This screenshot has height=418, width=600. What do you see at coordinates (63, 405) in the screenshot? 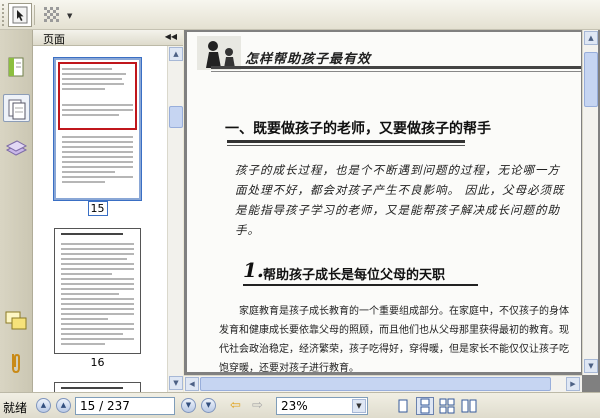
I see `previous-page-icon: ▲` at bounding box center [63, 405].